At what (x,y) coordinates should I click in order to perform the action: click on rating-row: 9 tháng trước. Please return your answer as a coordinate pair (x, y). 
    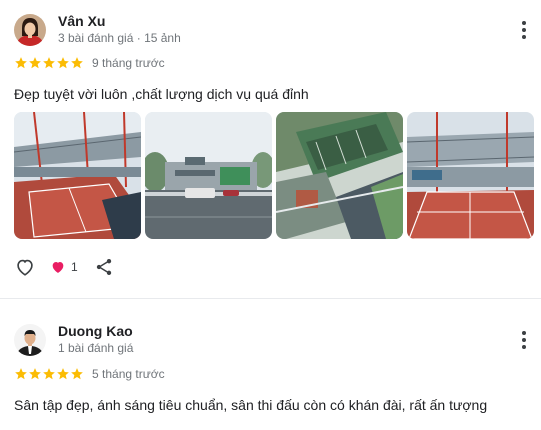
    Looking at the image, I should click on (89, 63).